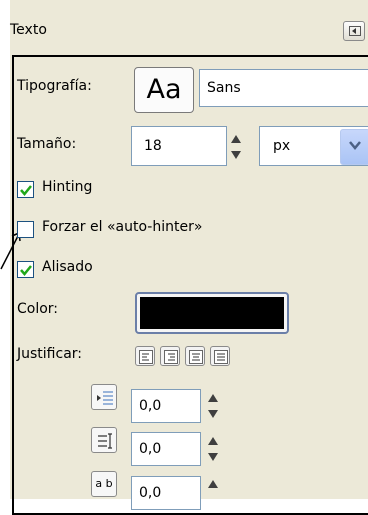  Describe the element at coordinates (67, 187) in the screenshot. I see `hinting-label: Hinting` at that location.